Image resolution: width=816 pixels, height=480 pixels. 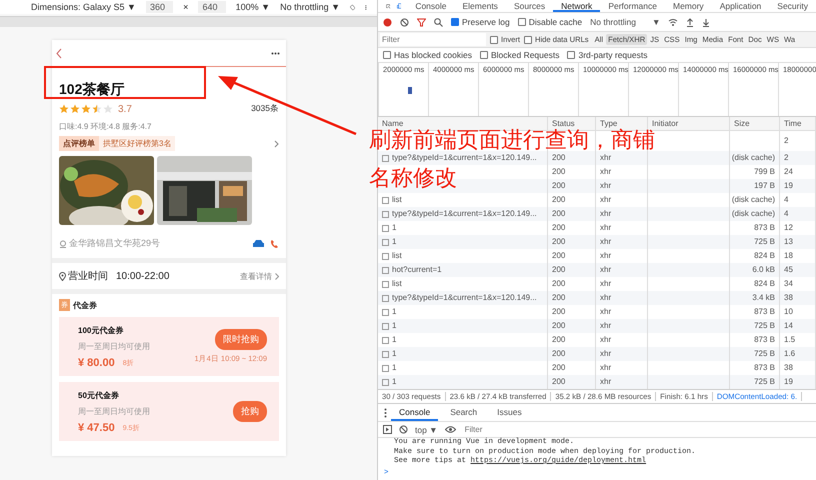 I want to click on car-icon, so click(x=258, y=243).